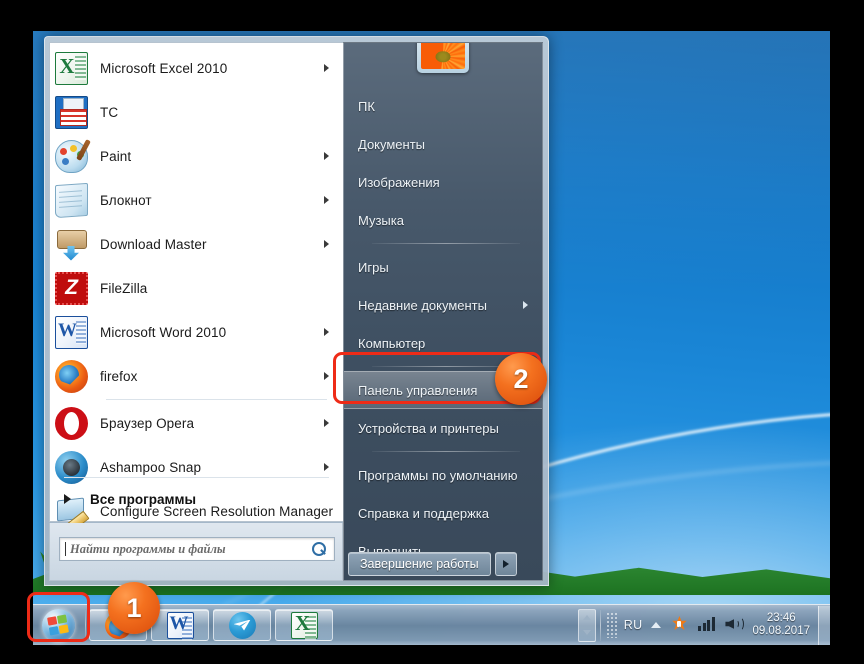 Image resolution: width=864 pixels, height=664 pixels. I want to click on place-item-label: Недавние документы, so click(422, 305).